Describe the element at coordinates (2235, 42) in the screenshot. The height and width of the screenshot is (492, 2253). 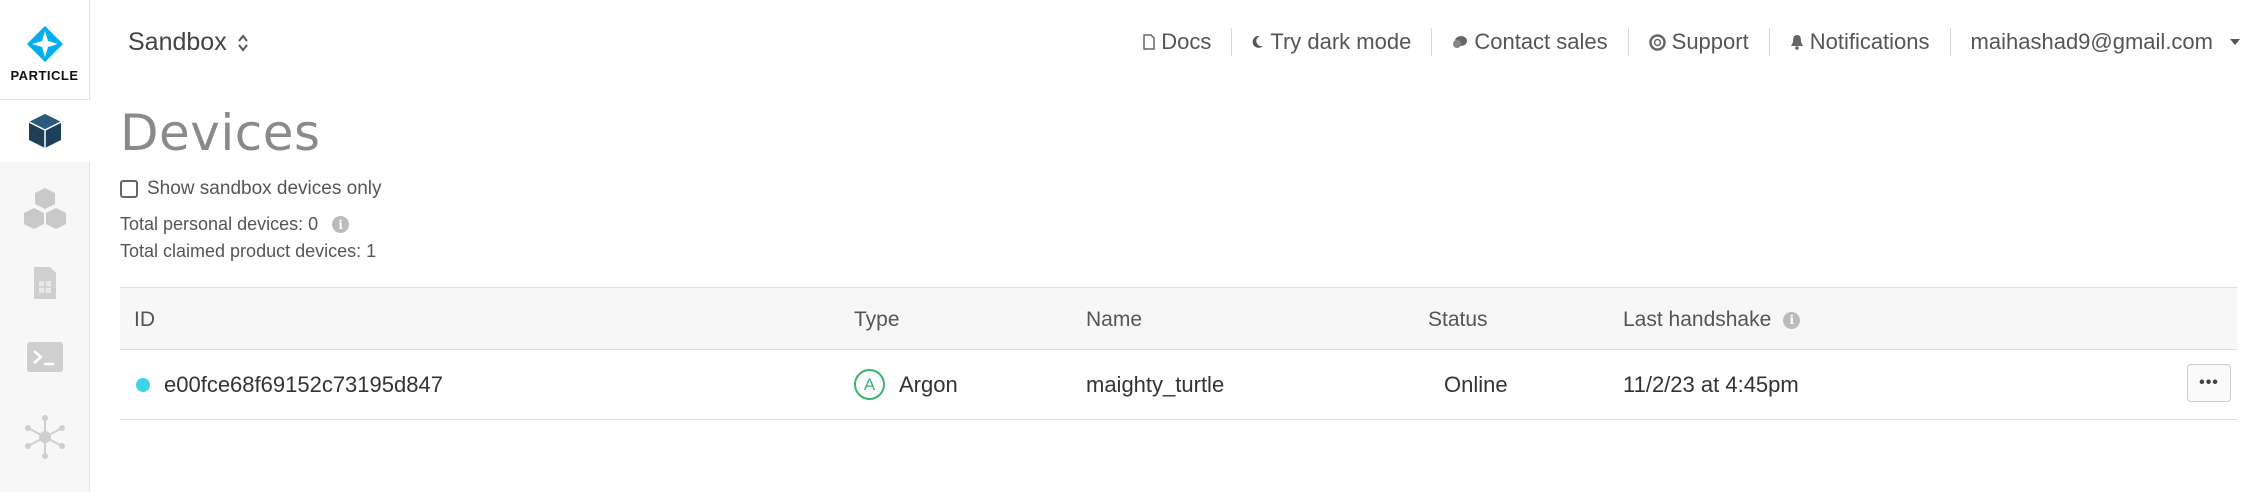
I see `caret-down-icon` at that location.